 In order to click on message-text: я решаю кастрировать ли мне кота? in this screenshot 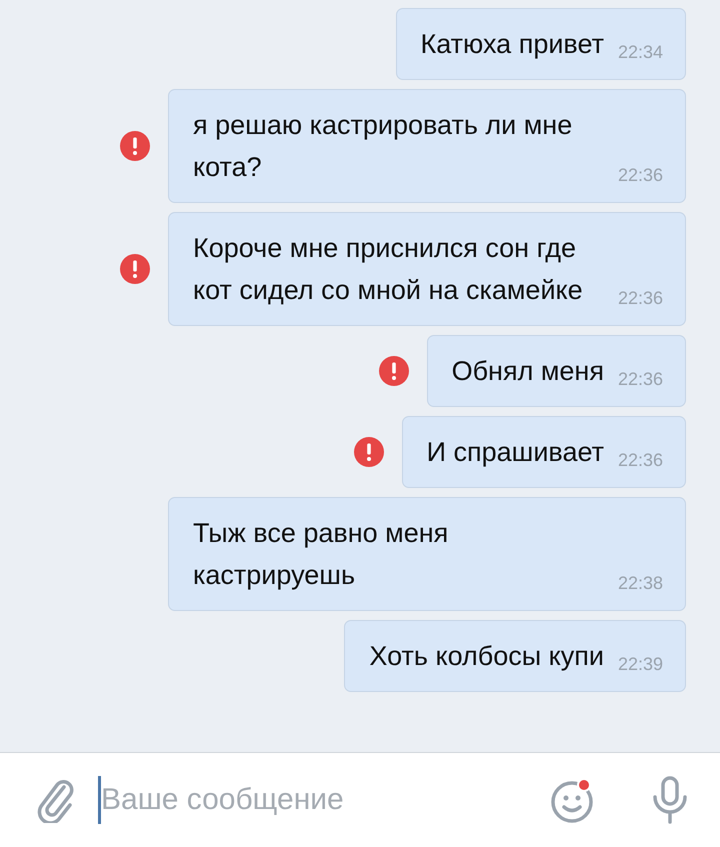, I will do `click(383, 146)`.